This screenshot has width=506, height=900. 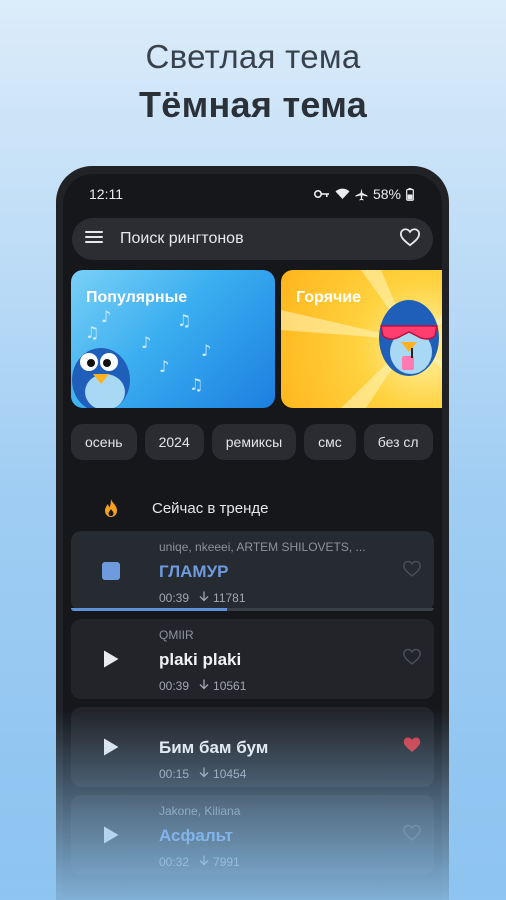 I want to click on menu-icon, so click(x=94, y=239).